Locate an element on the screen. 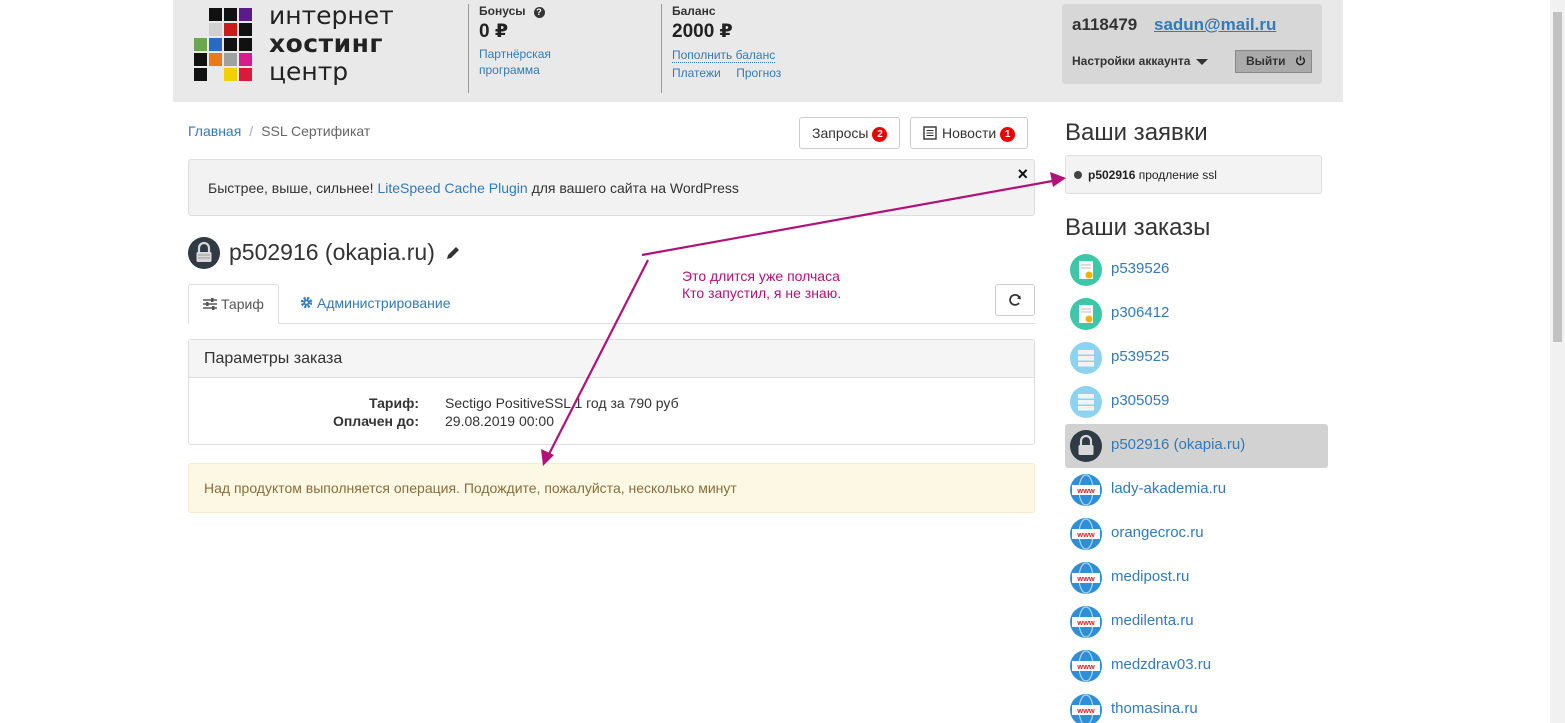 This screenshot has height=723, width=1565. logout-button: Выйти is located at coordinates (1273, 61).